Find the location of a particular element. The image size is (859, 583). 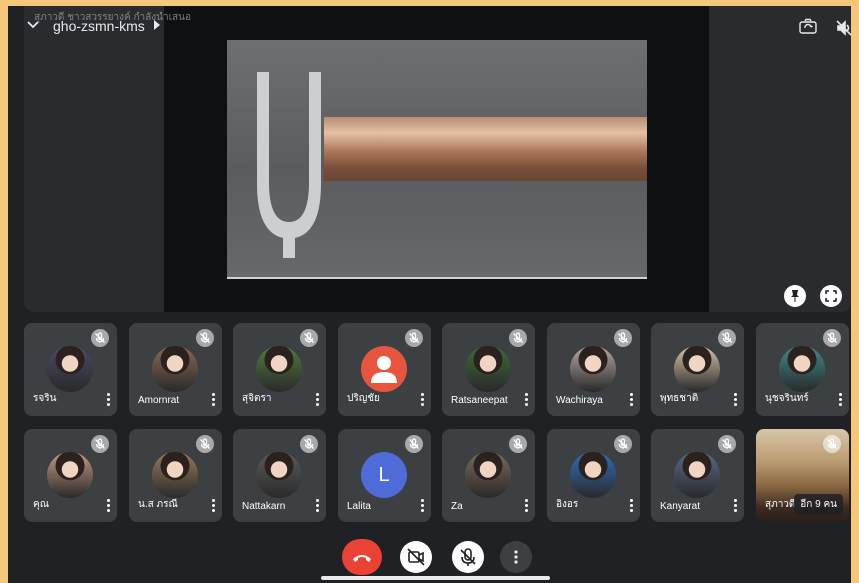

camera-off-button is located at coordinates (416, 557).